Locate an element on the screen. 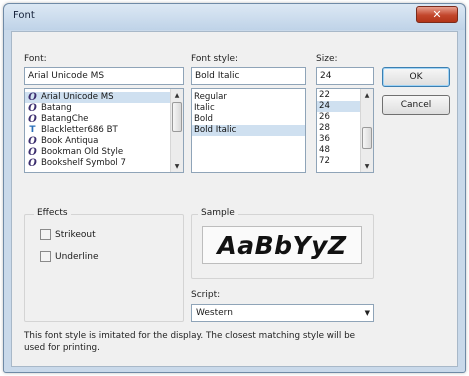 Image resolution: width=469 pixels, height=376 pixels. style-list-item: Bold Italic is located at coordinates (248, 130).